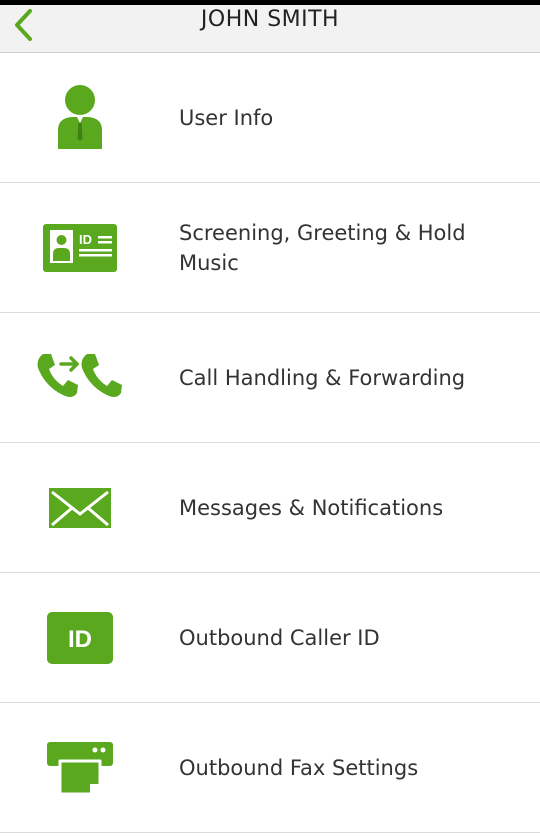 The width and height of the screenshot is (540, 837). Describe the element at coordinates (322, 377) in the screenshot. I see `menu-item-label: Call Handling & Forwarding` at that location.